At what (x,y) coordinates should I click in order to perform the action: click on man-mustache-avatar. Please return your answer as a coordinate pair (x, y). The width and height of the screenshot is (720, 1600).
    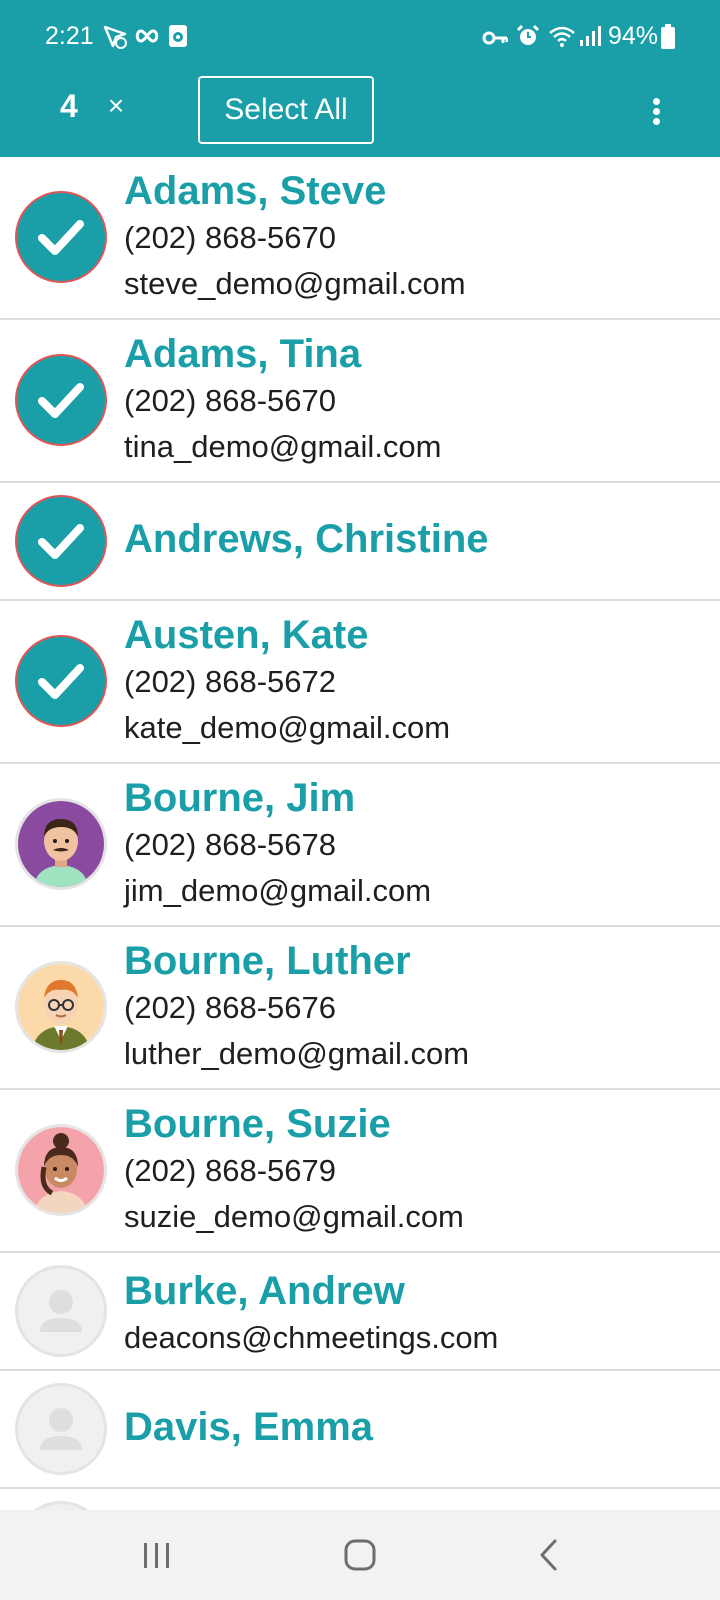
    Looking at the image, I should click on (61, 844).